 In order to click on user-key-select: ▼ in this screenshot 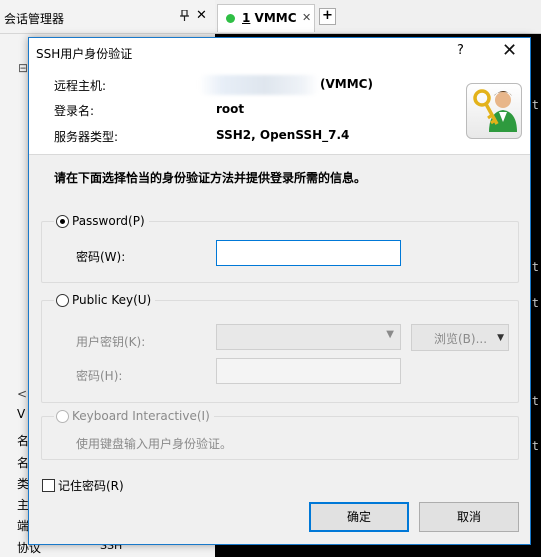, I will do `click(308, 337)`.